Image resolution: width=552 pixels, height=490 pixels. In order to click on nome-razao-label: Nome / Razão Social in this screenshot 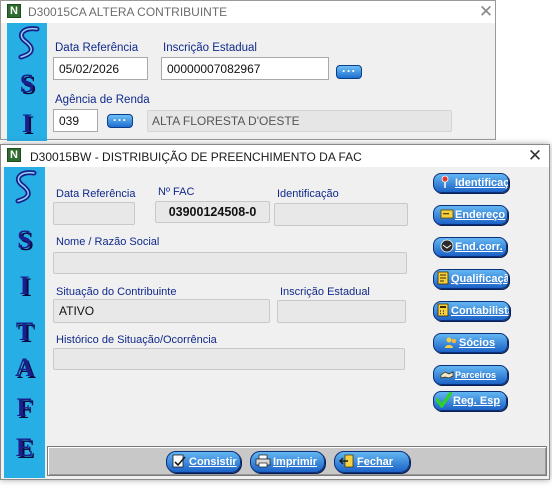, I will do `click(108, 242)`.